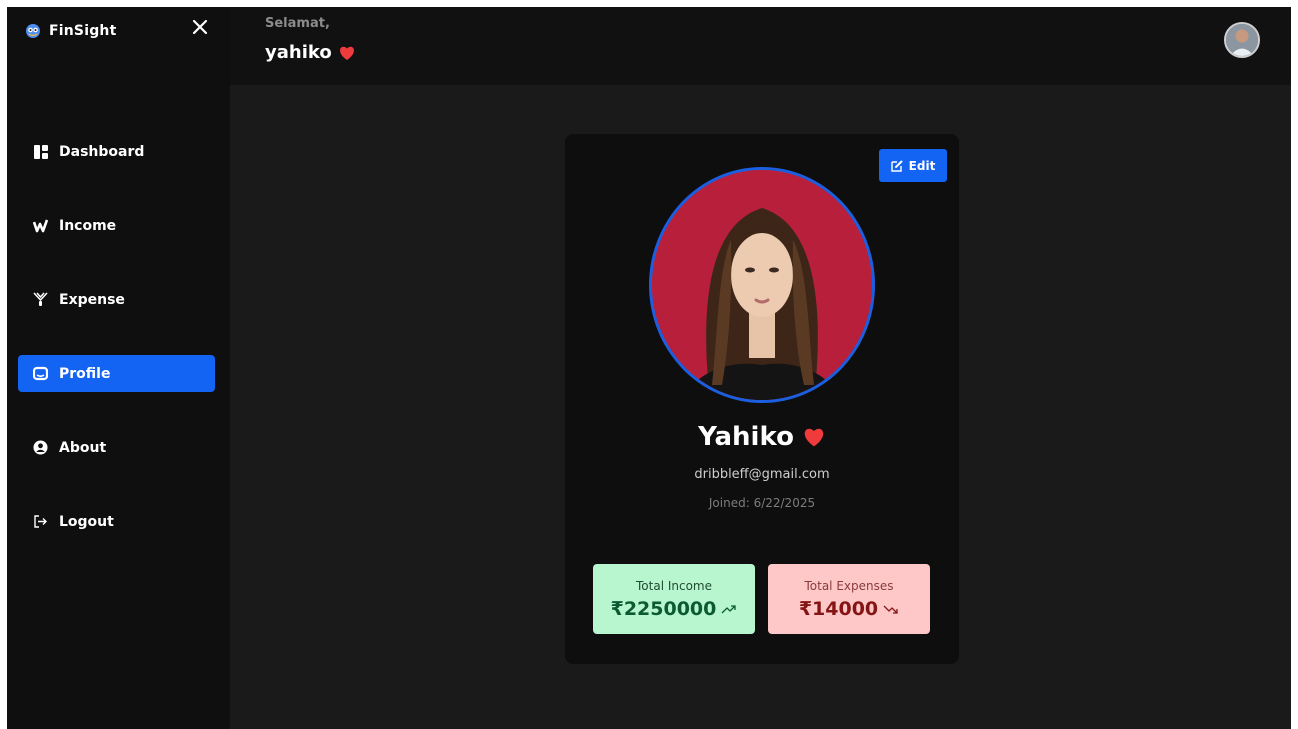 The width and height of the screenshot is (1298, 729). Describe the element at coordinates (33, 31) in the screenshot. I see `finsight-logo-icon` at that location.